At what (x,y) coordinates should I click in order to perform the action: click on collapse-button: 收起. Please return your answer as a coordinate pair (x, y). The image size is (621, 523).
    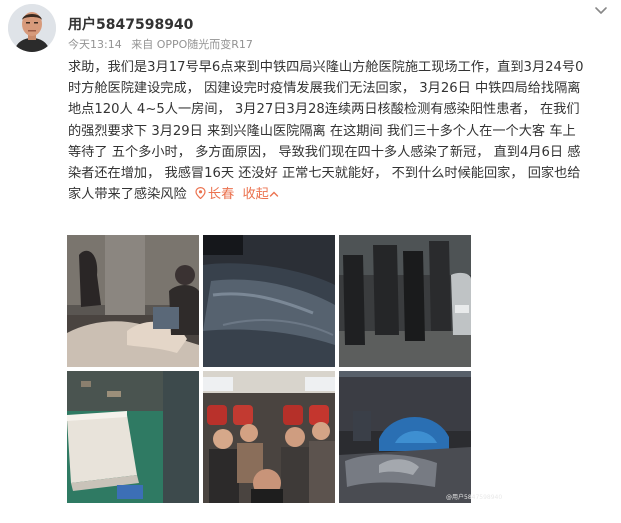
    Looking at the image, I should click on (260, 195).